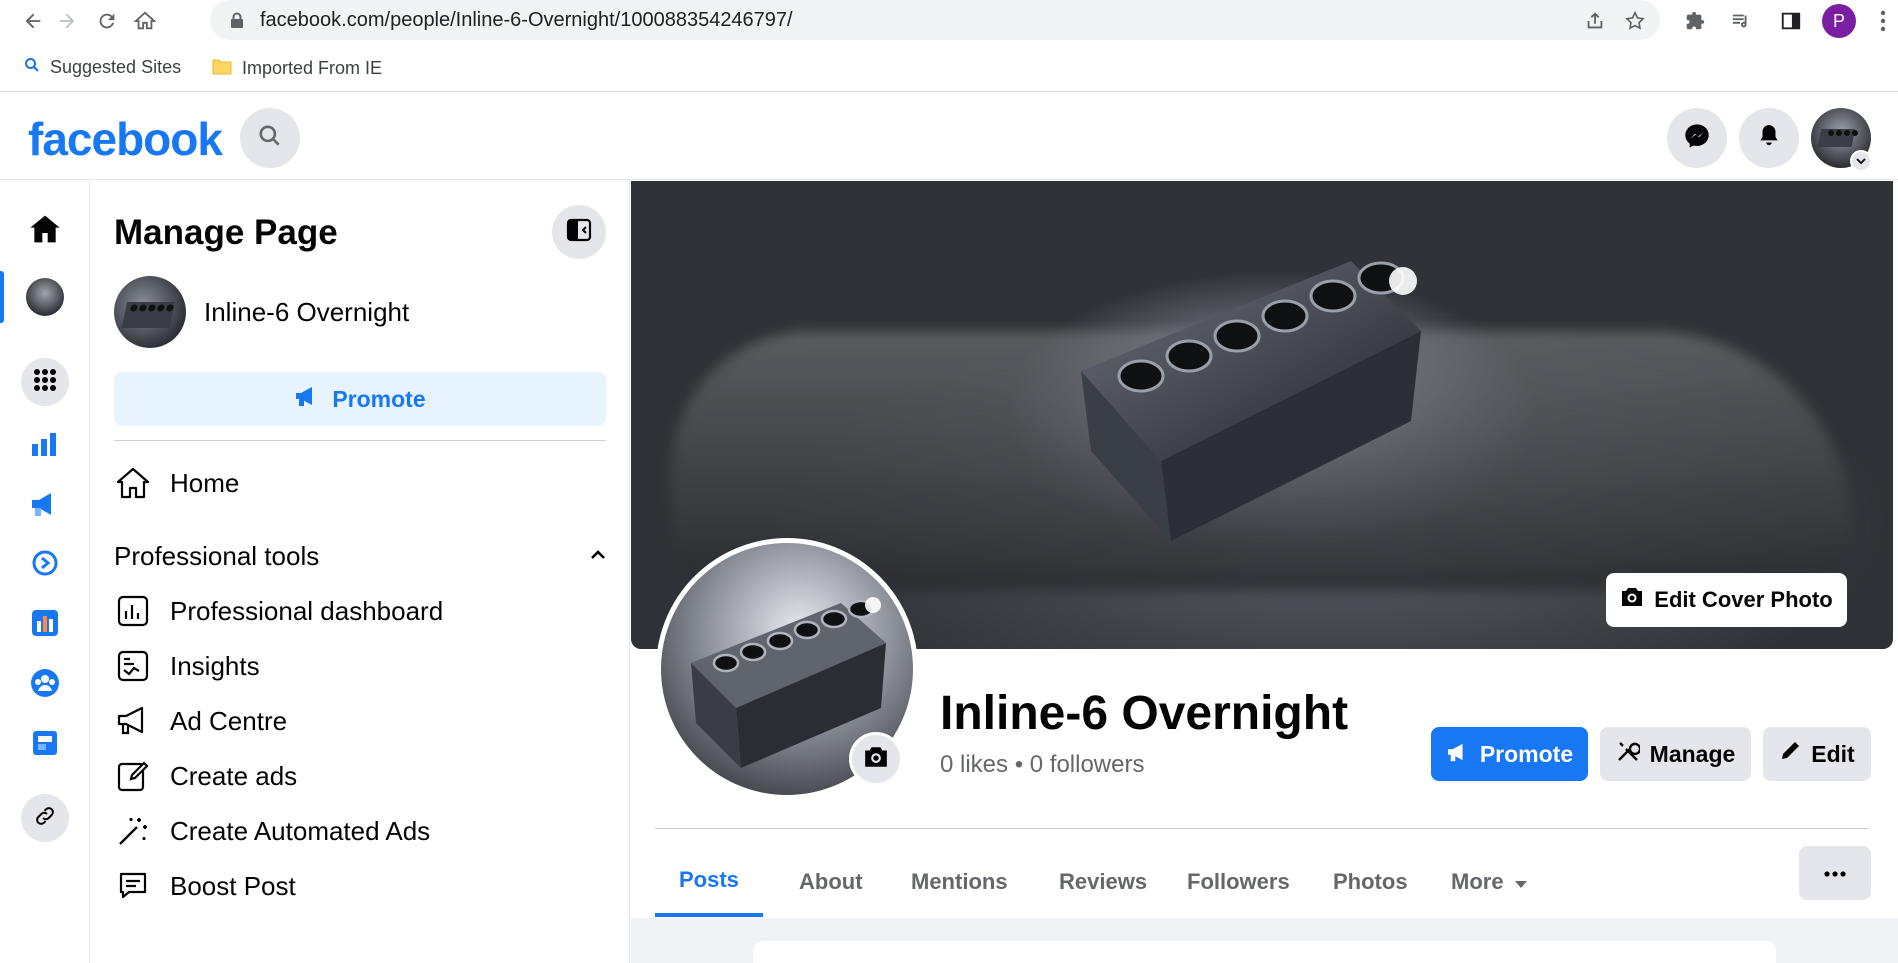 Image resolution: width=1898 pixels, height=963 pixels. Describe the element at coordinates (1790, 754) in the screenshot. I see `pencil-icon` at that location.